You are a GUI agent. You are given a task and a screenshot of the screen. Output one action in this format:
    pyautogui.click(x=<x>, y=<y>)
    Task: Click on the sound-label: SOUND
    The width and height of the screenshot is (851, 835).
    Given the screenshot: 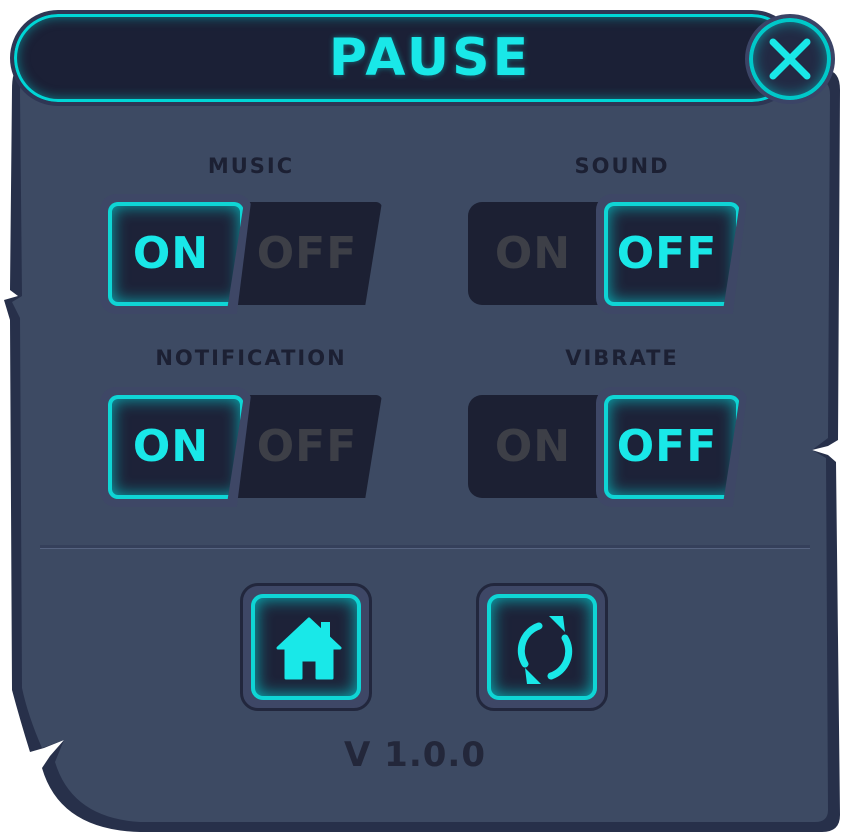 What is the action you would take?
    pyautogui.click(x=622, y=166)
    